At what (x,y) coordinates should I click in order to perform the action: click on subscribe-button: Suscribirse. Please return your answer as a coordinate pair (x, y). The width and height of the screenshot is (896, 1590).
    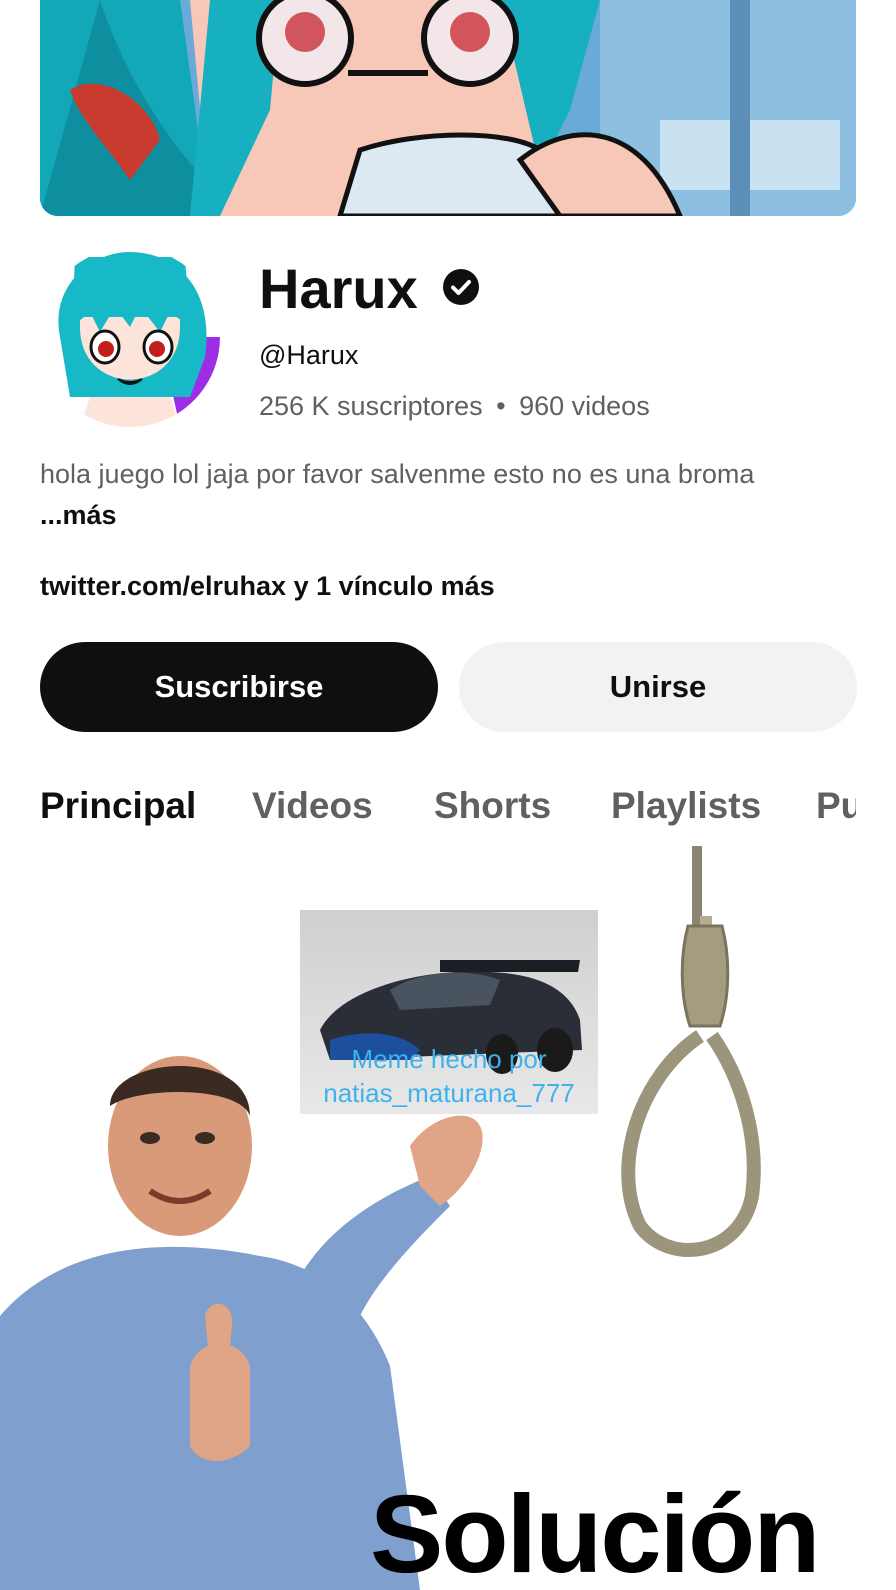
    Looking at the image, I should click on (239, 687).